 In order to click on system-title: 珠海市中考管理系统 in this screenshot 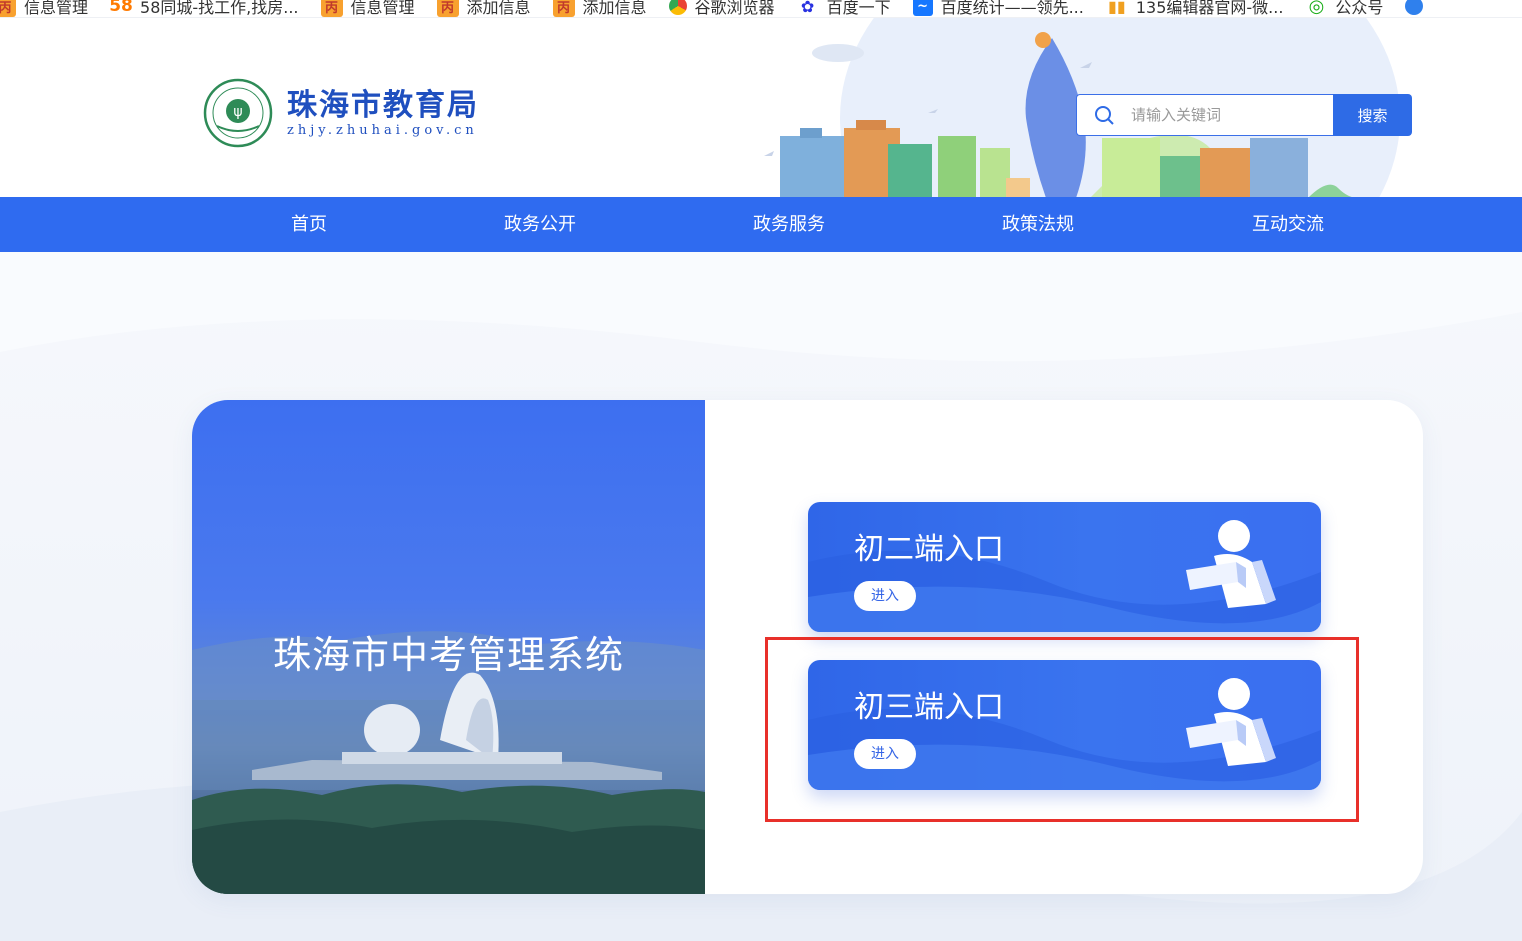, I will do `click(448, 655)`.